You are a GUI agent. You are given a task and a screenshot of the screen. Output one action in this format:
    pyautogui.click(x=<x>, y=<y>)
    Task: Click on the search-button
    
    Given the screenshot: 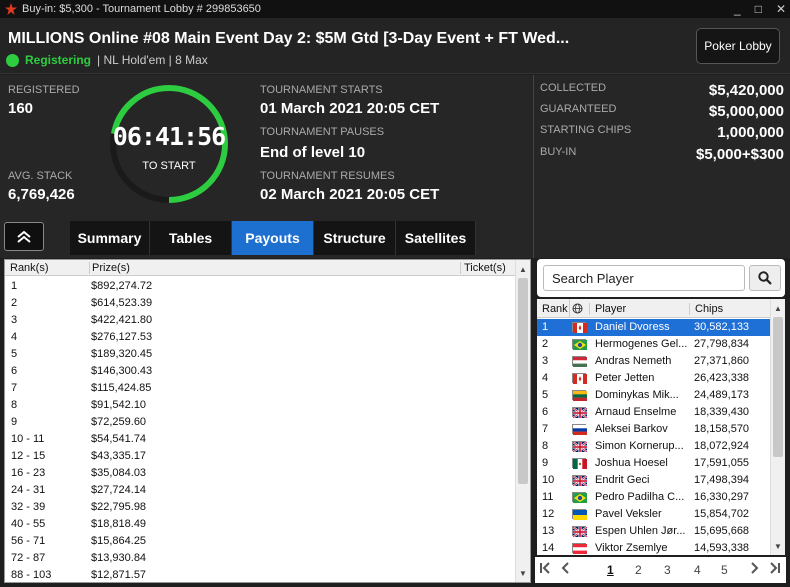 What is the action you would take?
    pyautogui.click(x=765, y=278)
    